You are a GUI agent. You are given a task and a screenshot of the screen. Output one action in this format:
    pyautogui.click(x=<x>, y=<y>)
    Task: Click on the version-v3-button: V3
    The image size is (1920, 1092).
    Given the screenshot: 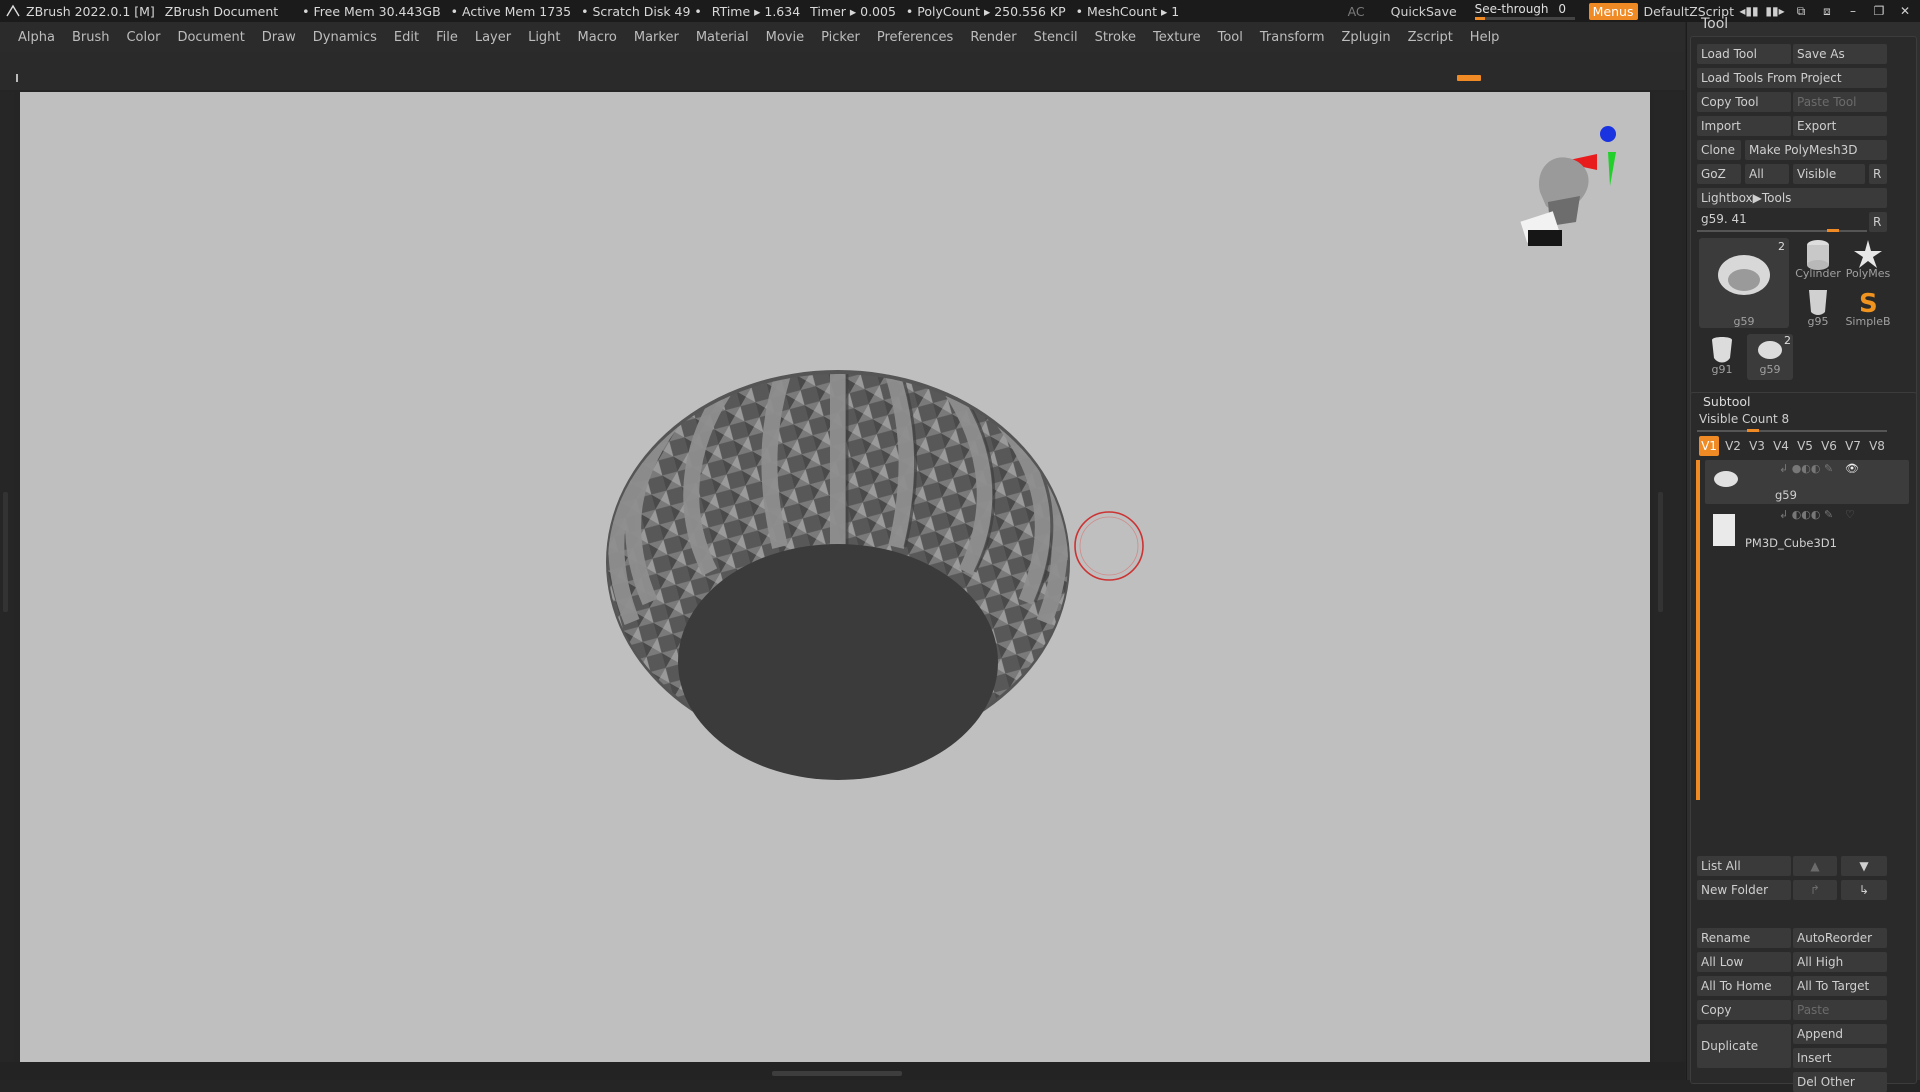 What is the action you would take?
    pyautogui.click(x=1757, y=446)
    